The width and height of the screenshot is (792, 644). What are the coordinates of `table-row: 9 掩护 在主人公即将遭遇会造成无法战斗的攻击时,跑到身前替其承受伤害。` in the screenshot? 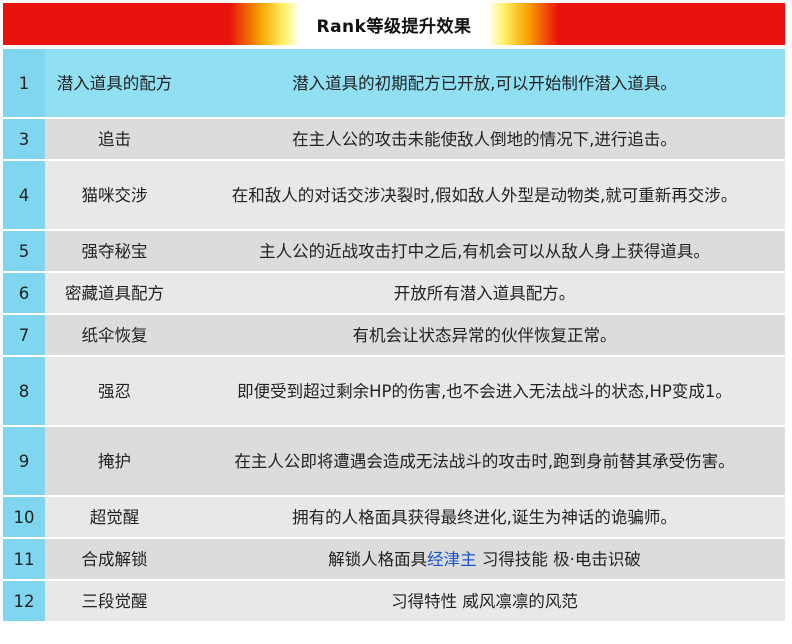 It's located at (394, 461).